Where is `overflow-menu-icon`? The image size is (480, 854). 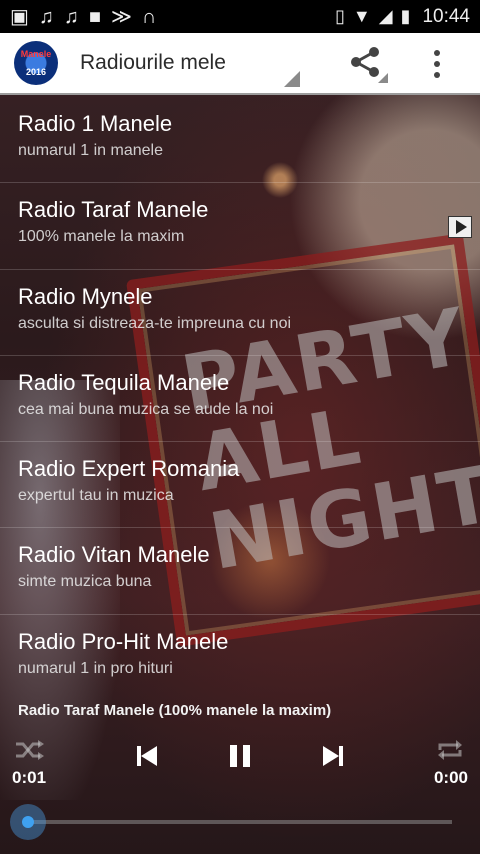
overflow-menu-icon is located at coordinates (437, 64).